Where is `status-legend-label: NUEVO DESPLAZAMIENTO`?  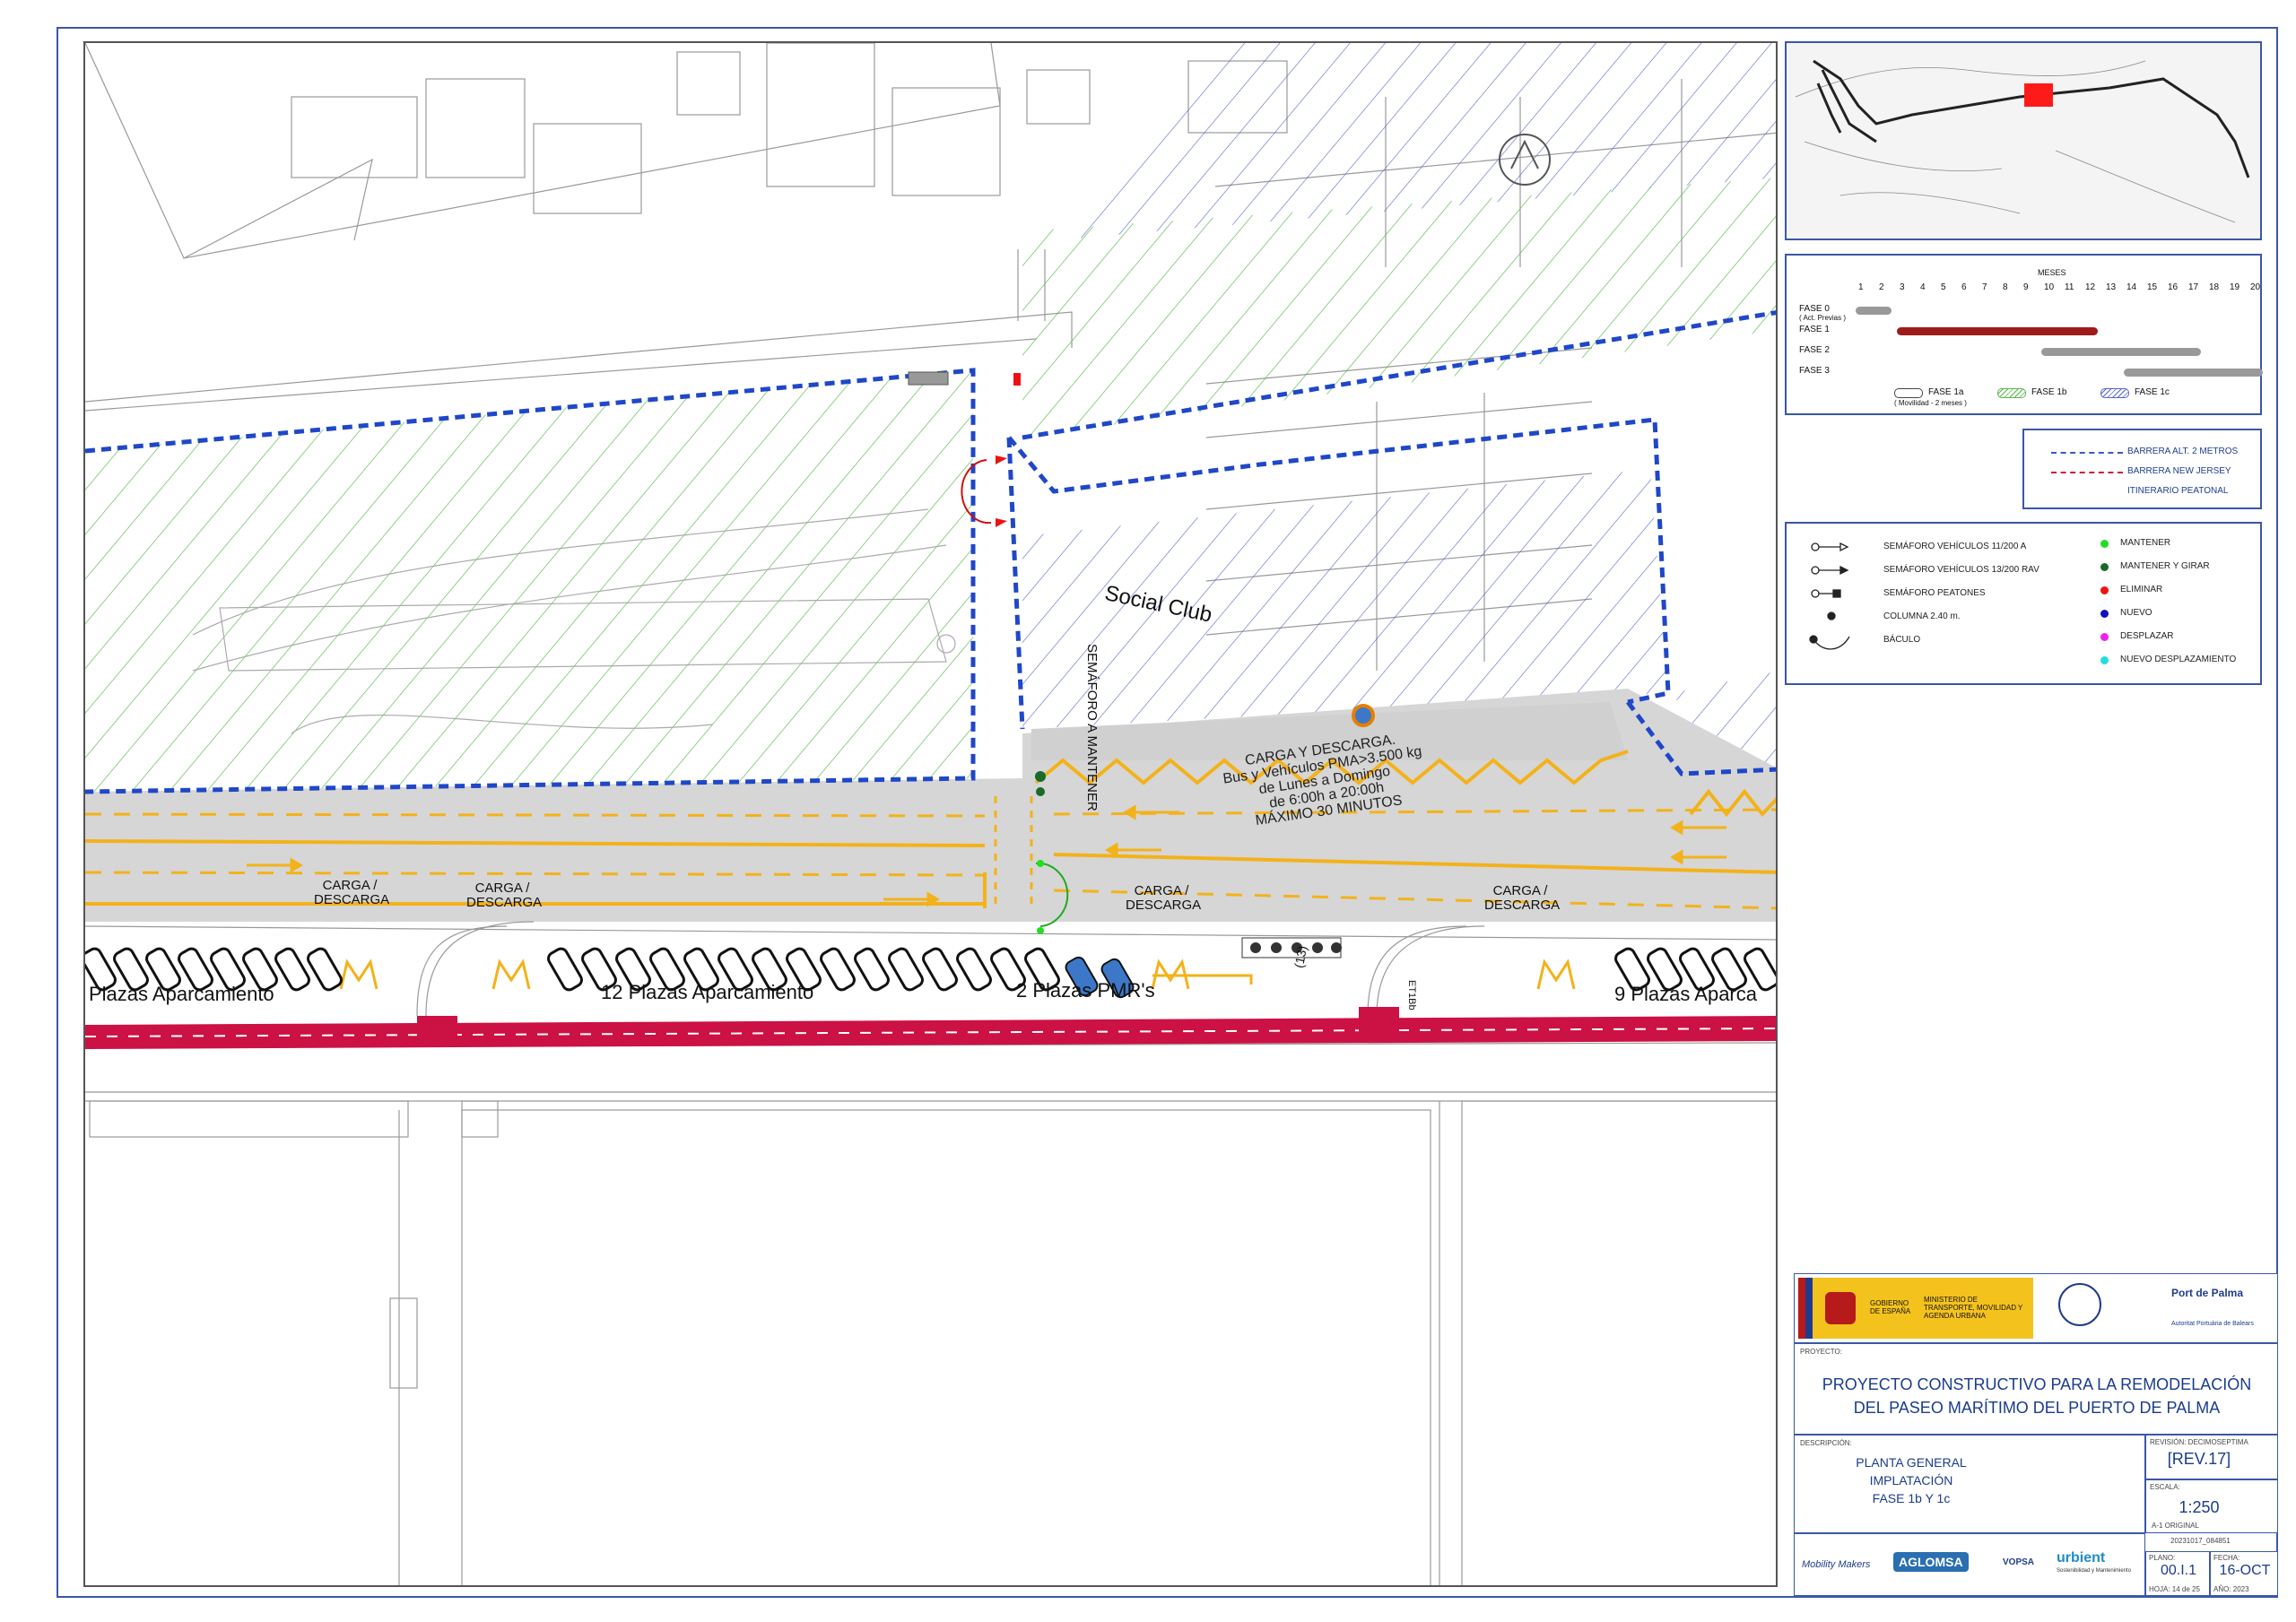 status-legend-label: NUEVO DESPLAZAMIENTO is located at coordinates (2178, 659).